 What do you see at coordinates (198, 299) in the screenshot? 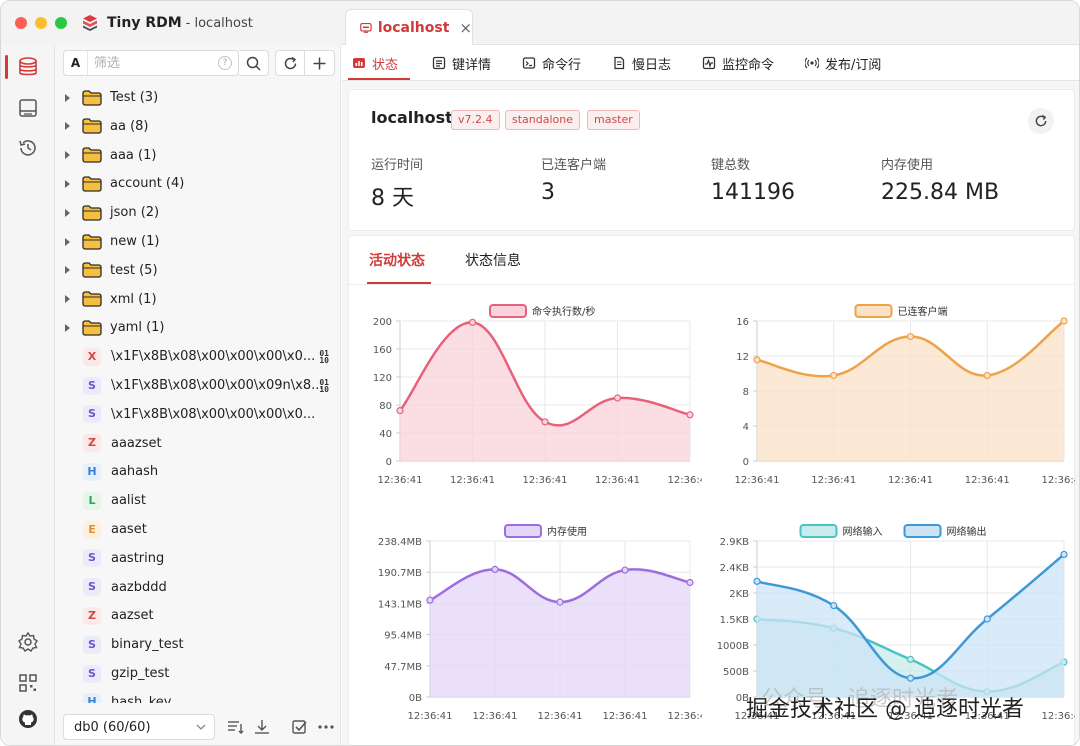
I see `tree-folder: xml (1)` at bounding box center [198, 299].